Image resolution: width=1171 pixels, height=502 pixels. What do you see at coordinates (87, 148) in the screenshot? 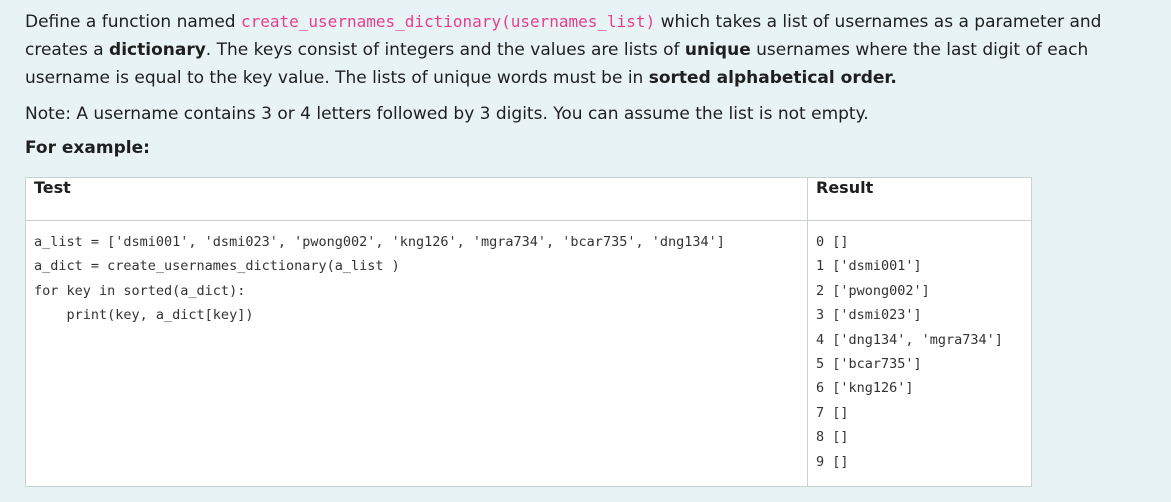
I see `example-heading: For example:` at bounding box center [87, 148].